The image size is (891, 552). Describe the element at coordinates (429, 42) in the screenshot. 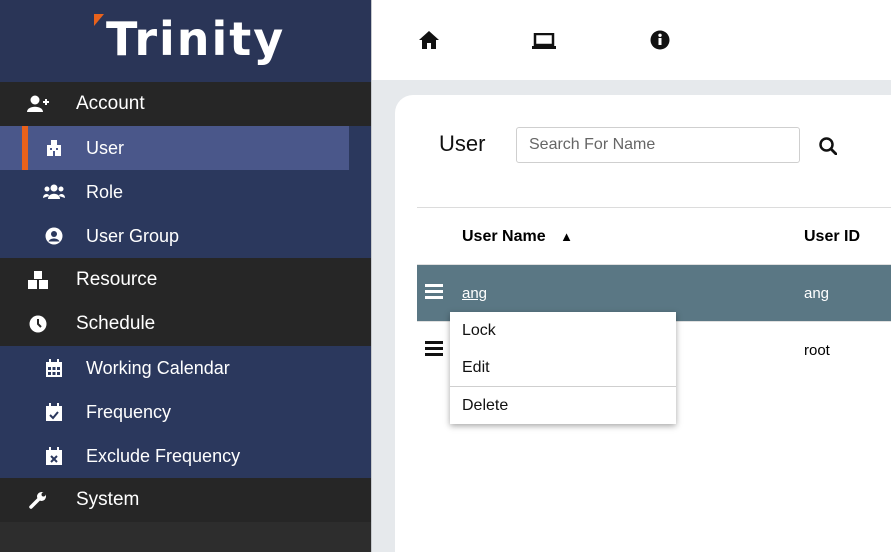

I see `home-icon` at that location.